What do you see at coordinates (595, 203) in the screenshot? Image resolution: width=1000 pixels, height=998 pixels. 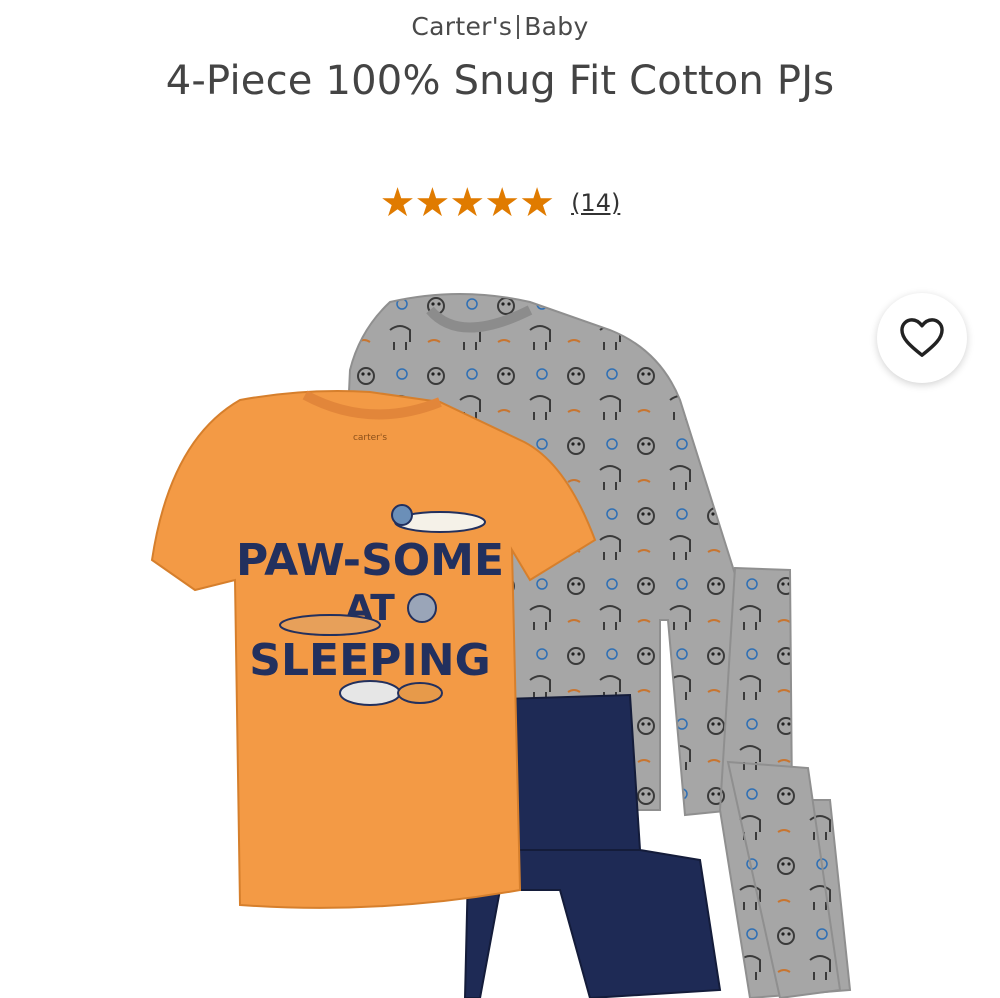 I see `review-count-link: (14)` at bounding box center [595, 203].